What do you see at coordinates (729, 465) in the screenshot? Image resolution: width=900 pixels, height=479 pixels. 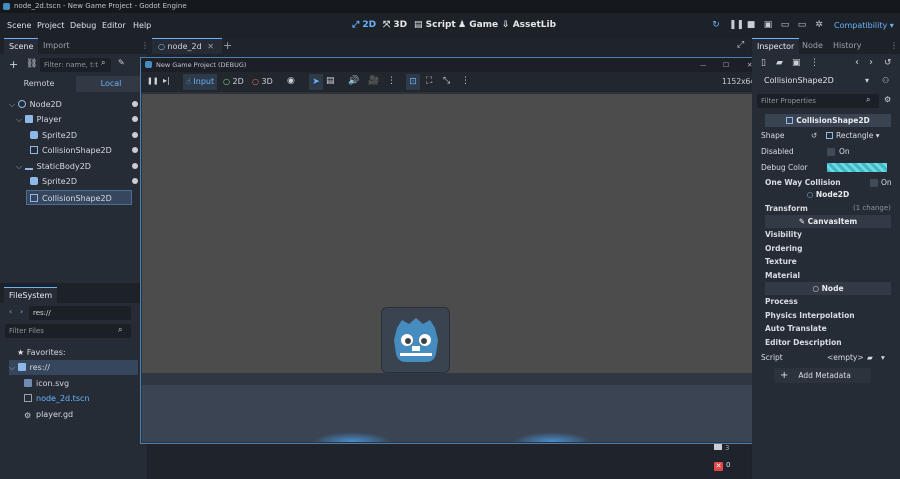 I see `errors-badge: ✕ 0` at bounding box center [729, 465].